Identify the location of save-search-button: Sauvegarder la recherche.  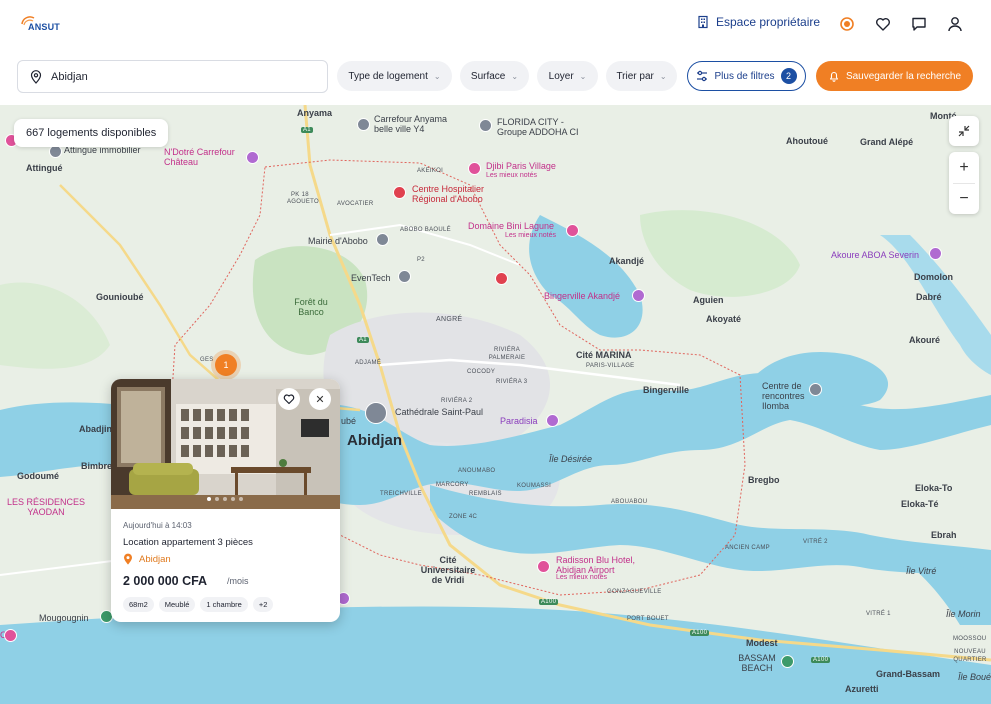
(894, 76).